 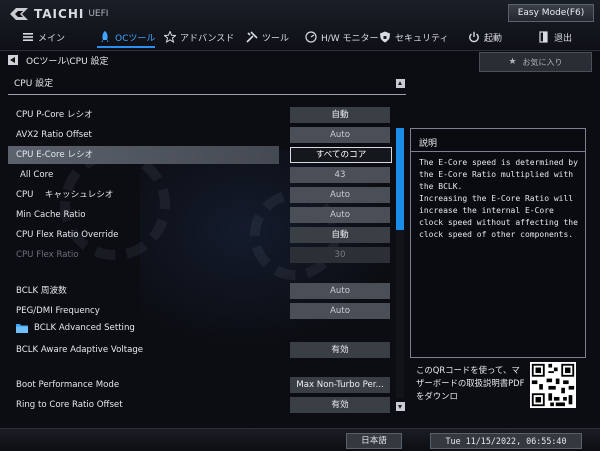 I want to click on tab-hw-monitor-label: H/W モニター, so click(x=350, y=38).